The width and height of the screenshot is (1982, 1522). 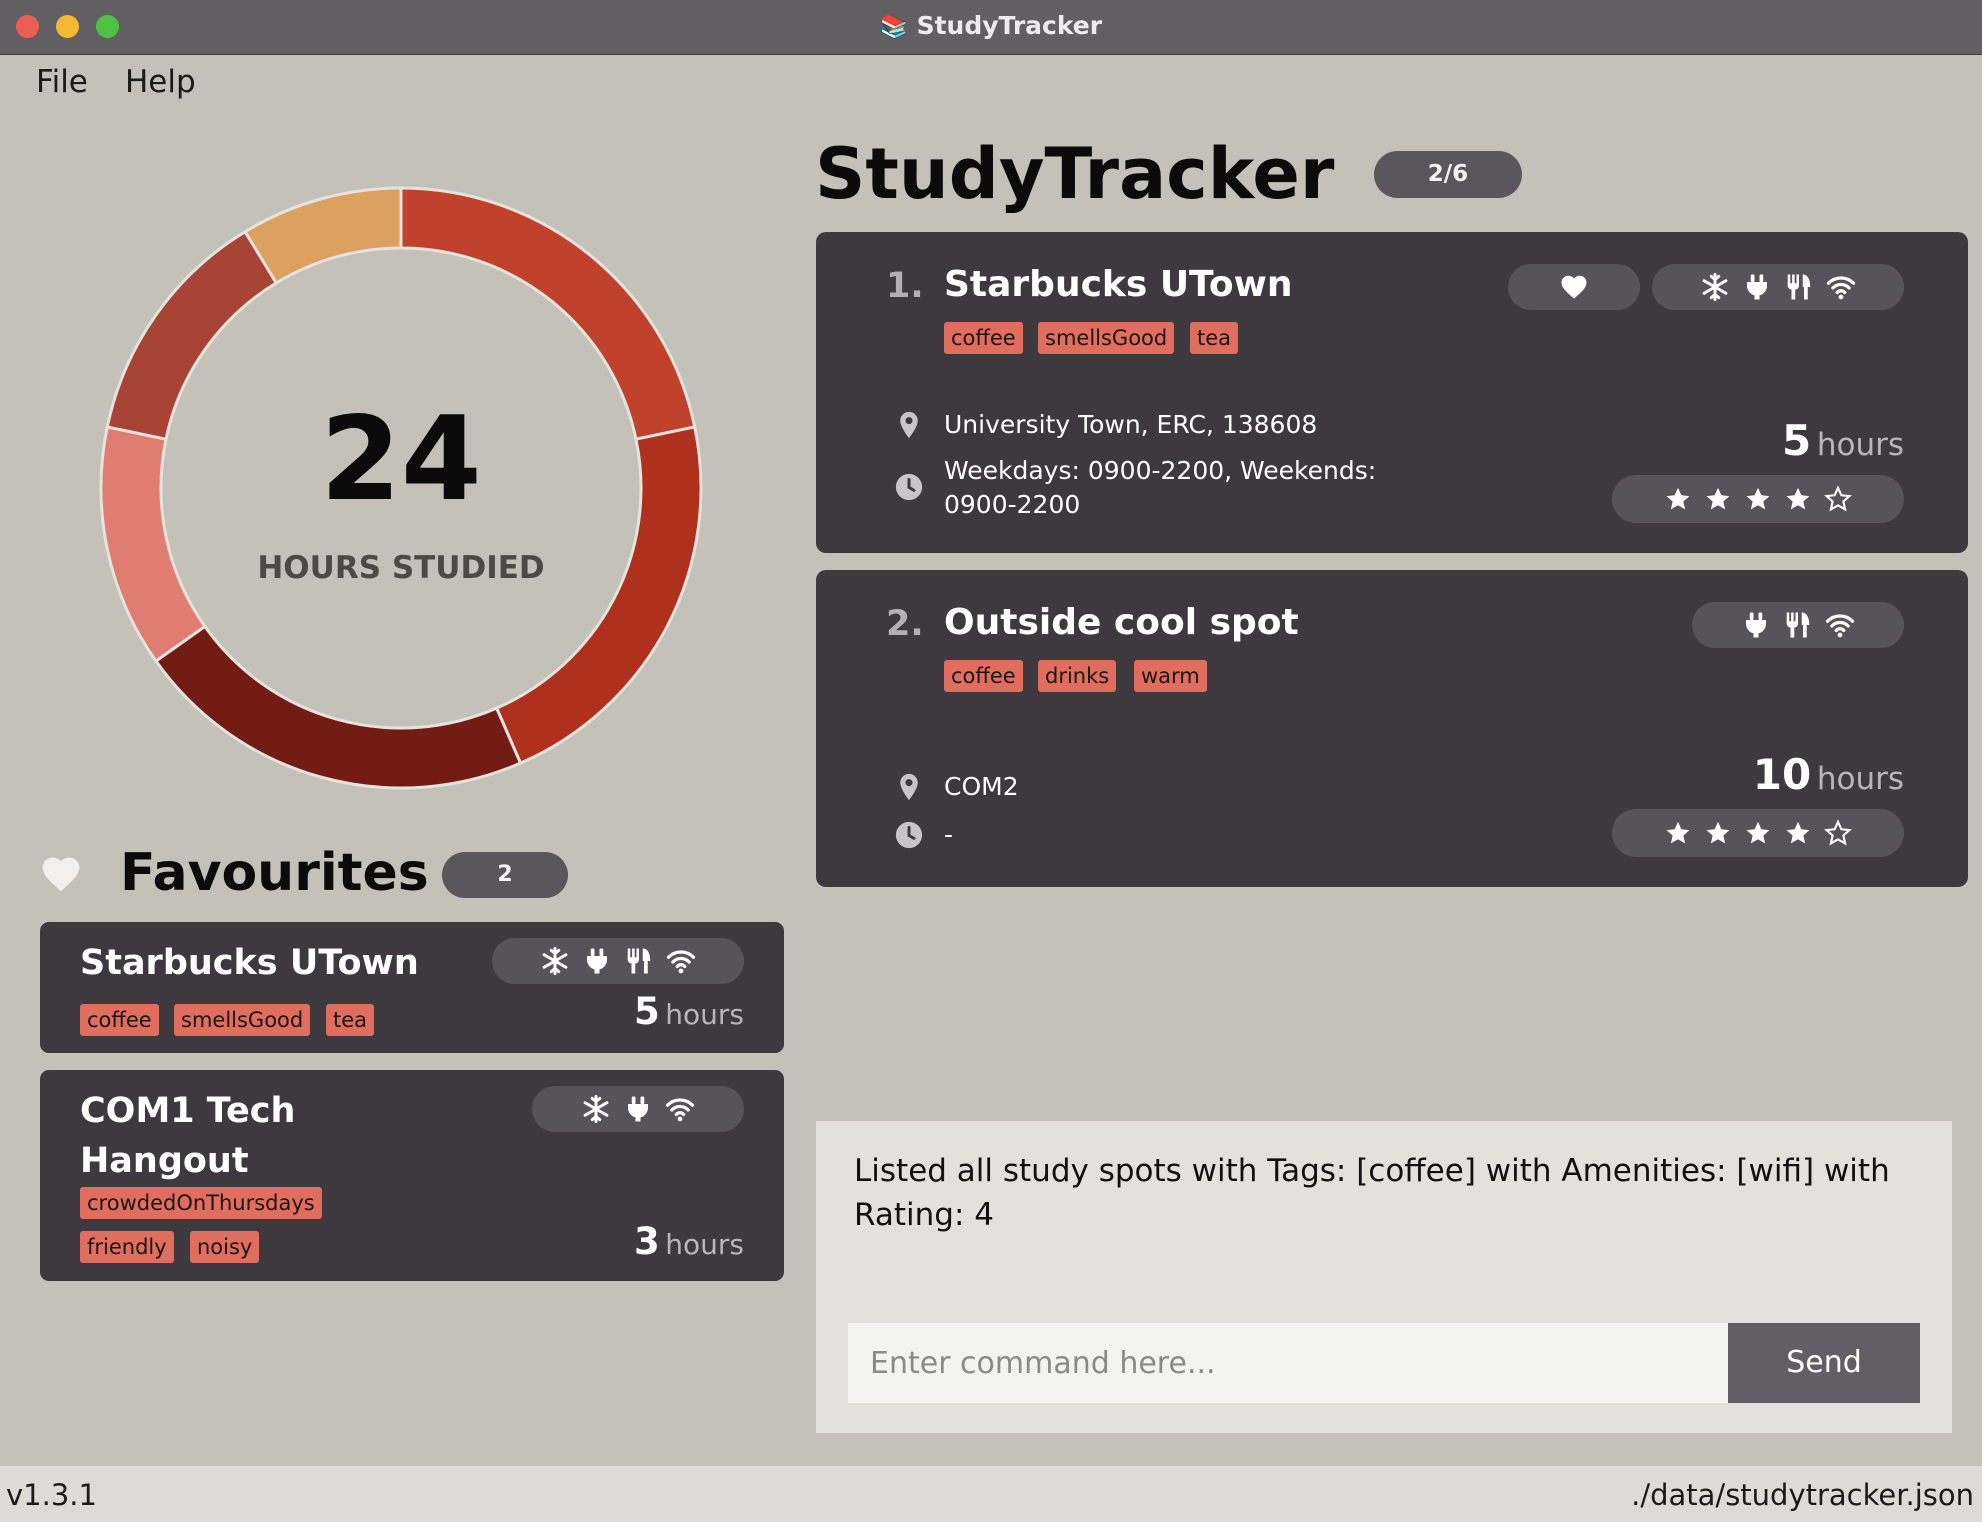 What do you see at coordinates (160, 82) in the screenshot?
I see `menu-help: Help` at bounding box center [160, 82].